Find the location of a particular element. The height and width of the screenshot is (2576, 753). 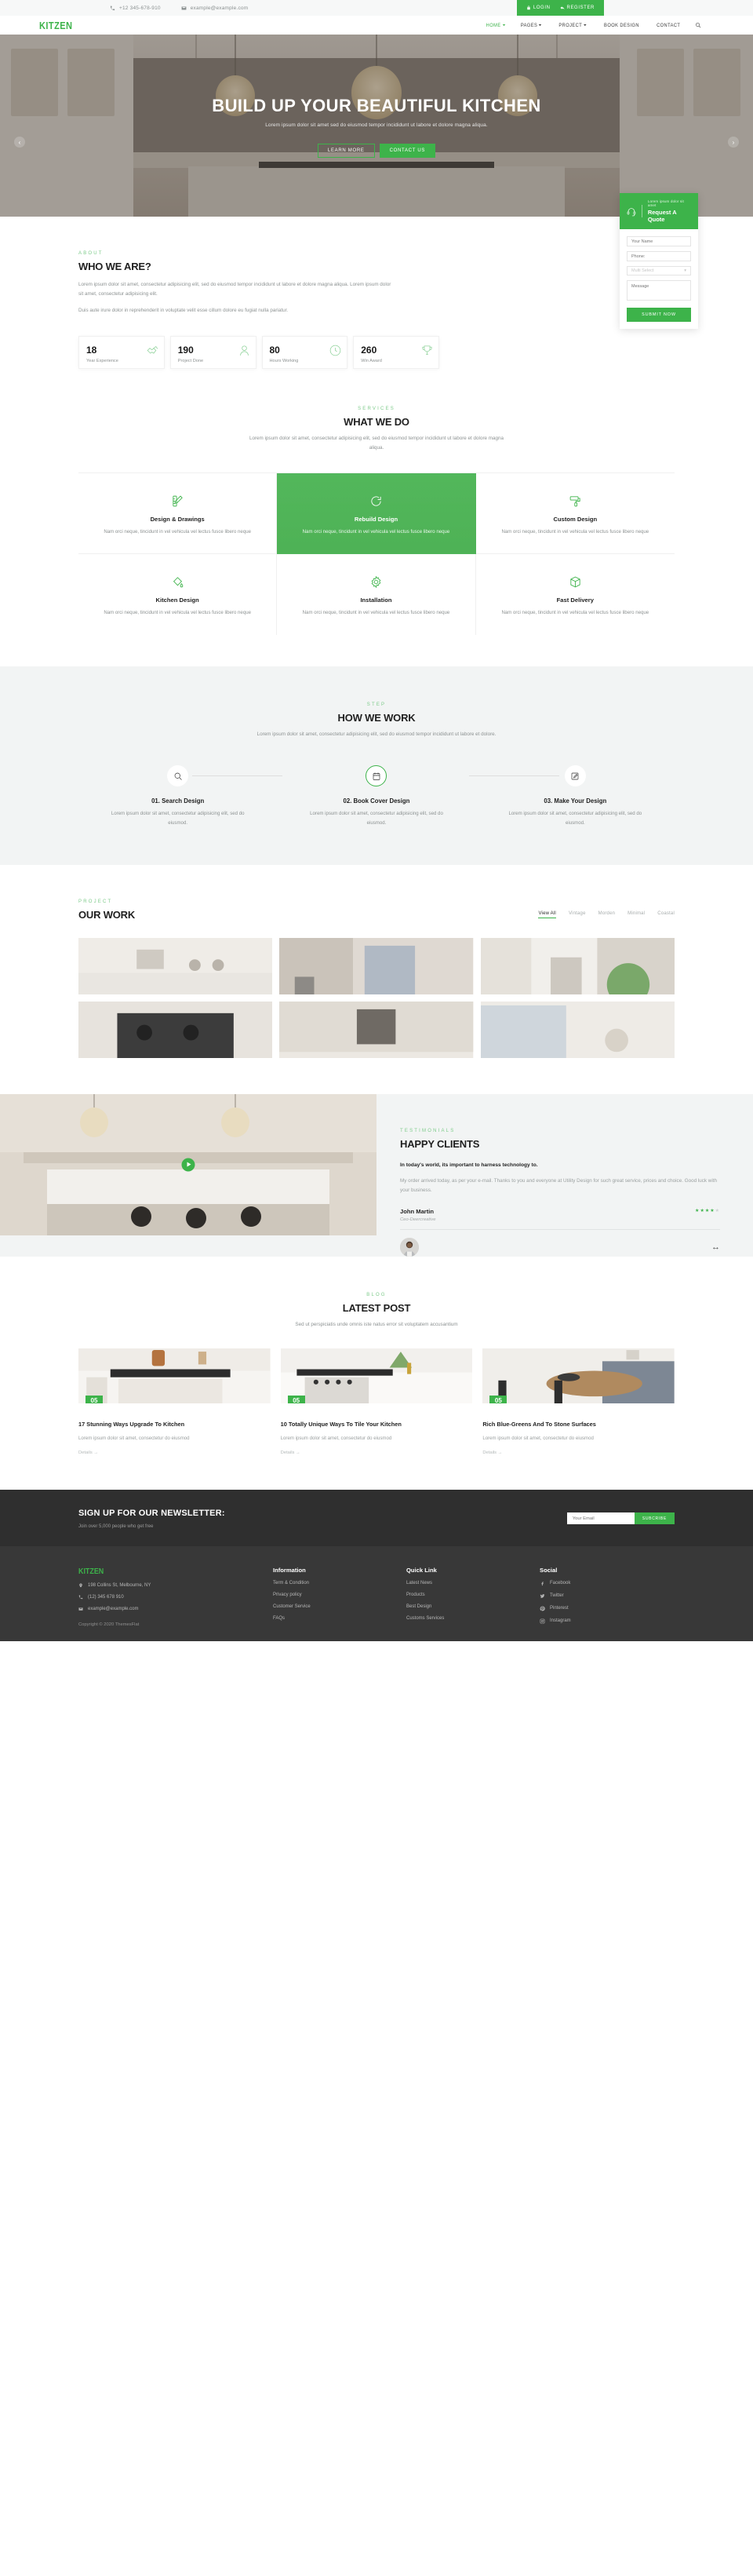

search-icon is located at coordinates (178, 776).